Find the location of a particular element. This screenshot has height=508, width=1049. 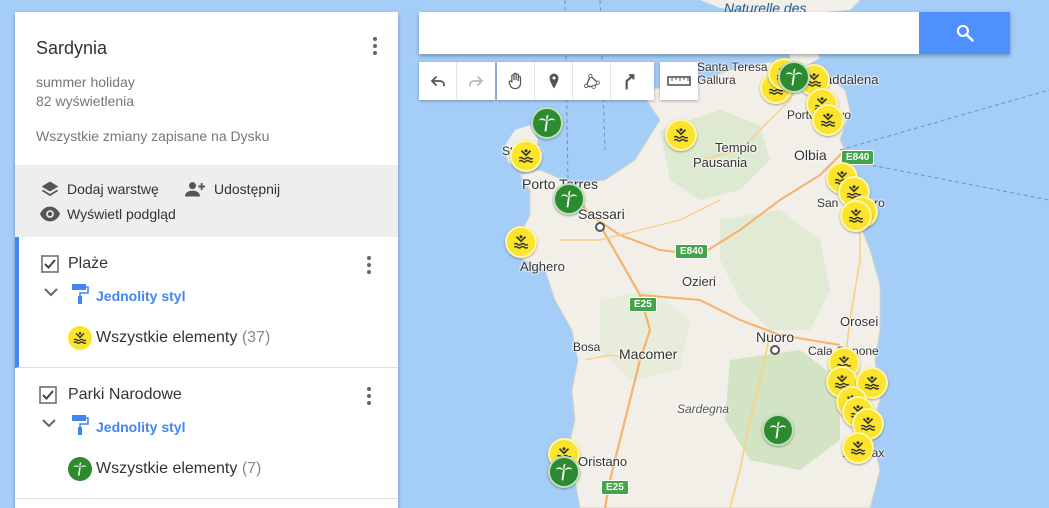

road-shield-e840: E840 is located at coordinates (692, 251).